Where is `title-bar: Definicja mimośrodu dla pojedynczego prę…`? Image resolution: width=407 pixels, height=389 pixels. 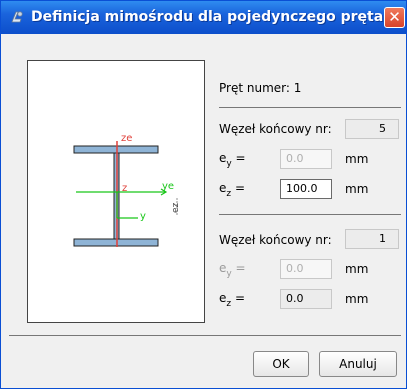 title-bar: Definicja mimośrodu dla pojedynczego prę… is located at coordinates (203, 17).